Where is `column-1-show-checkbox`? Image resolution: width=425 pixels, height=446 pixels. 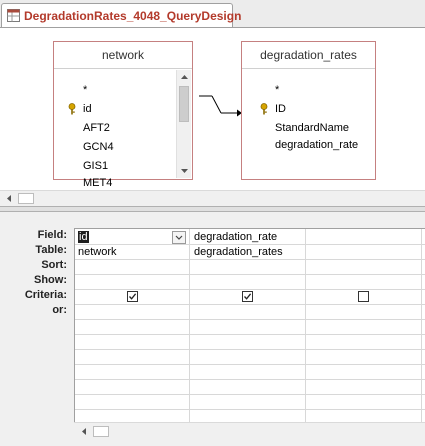 column-1-show-checkbox is located at coordinates (132, 296).